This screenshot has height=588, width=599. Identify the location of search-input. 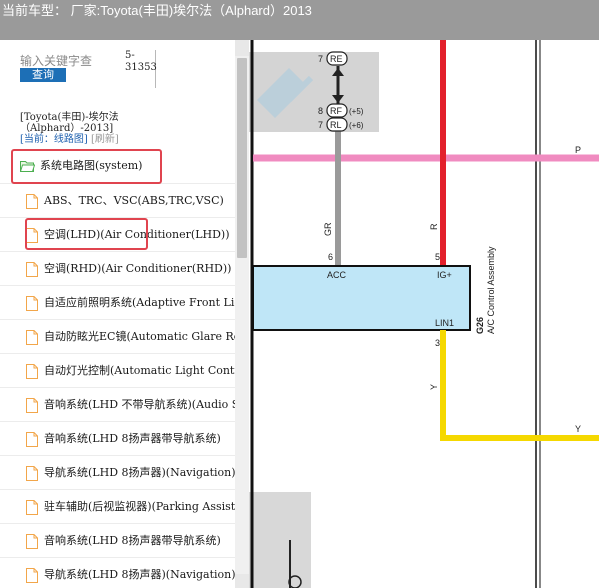
(71, 60).